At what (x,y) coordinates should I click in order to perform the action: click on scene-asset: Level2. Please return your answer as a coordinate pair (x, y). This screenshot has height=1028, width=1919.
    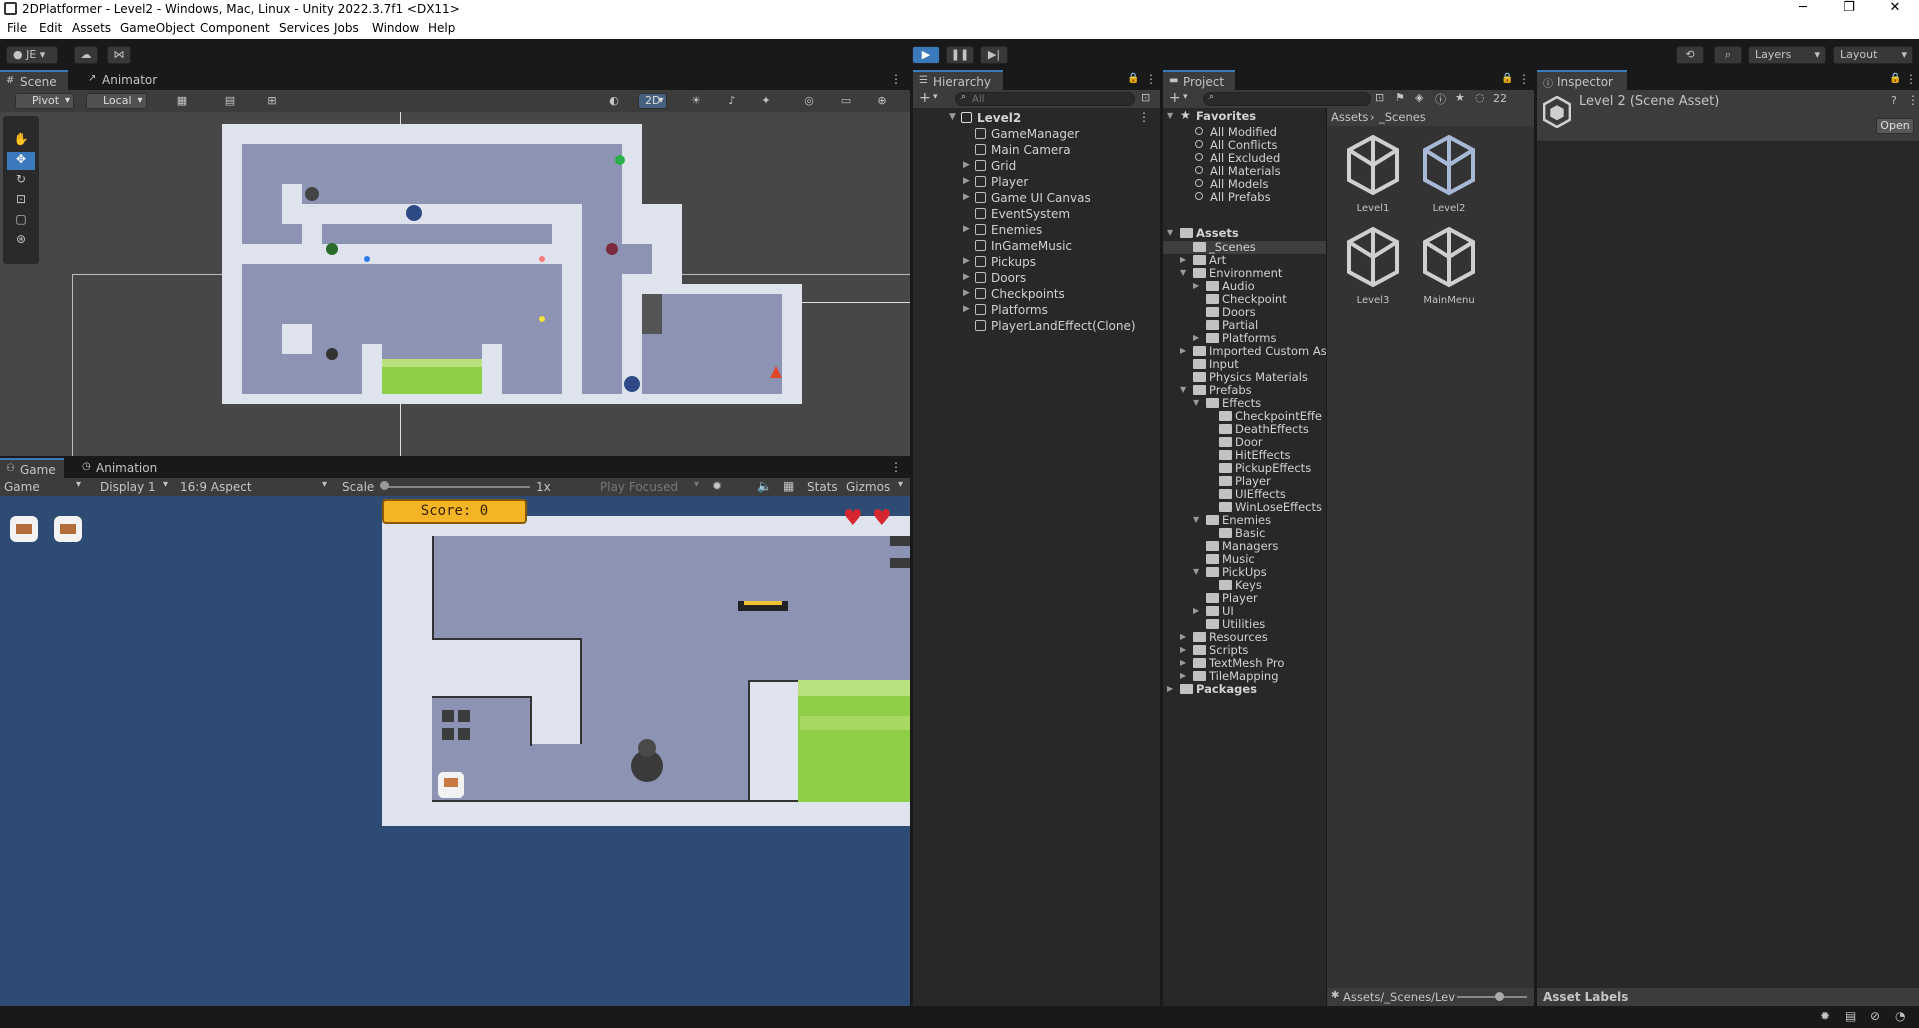
    Looking at the image, I should click on (1449, 174).